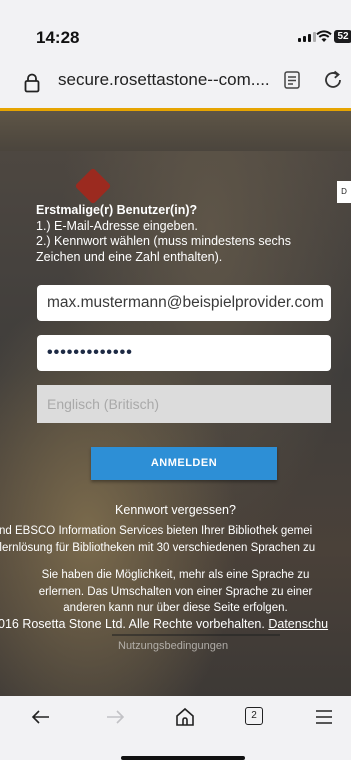 This screenshot has width=351, height=760. I want to click on forward-arrow-icon, so click(116, 717).